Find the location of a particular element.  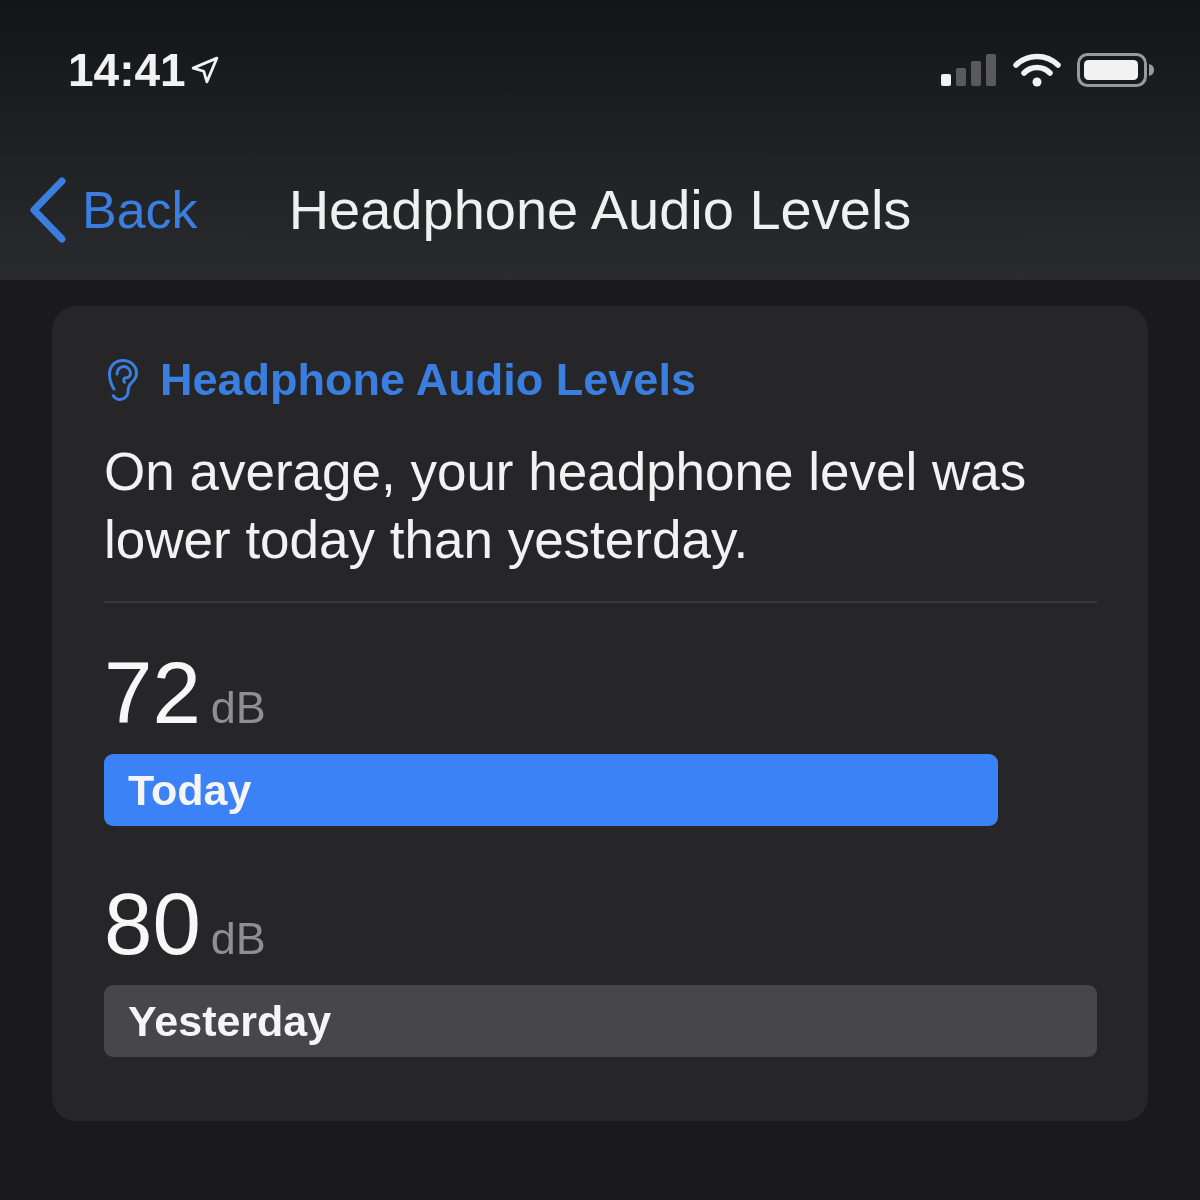

card-header: Headphone Audio Levels is located at coordinates (428, 380).